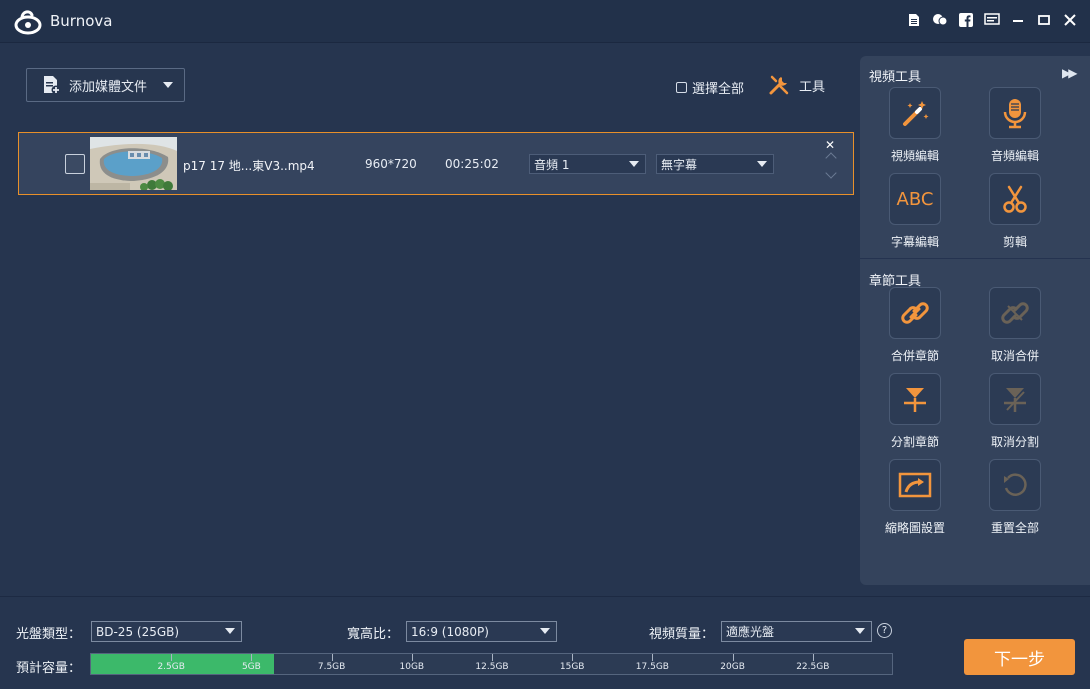 The height and width of the screenshot is (689, 1090). Describe the element at coordinates (249, 166) in the screenshot. I see `media-filename: p17 17 地...東V3..mp4` at that location.